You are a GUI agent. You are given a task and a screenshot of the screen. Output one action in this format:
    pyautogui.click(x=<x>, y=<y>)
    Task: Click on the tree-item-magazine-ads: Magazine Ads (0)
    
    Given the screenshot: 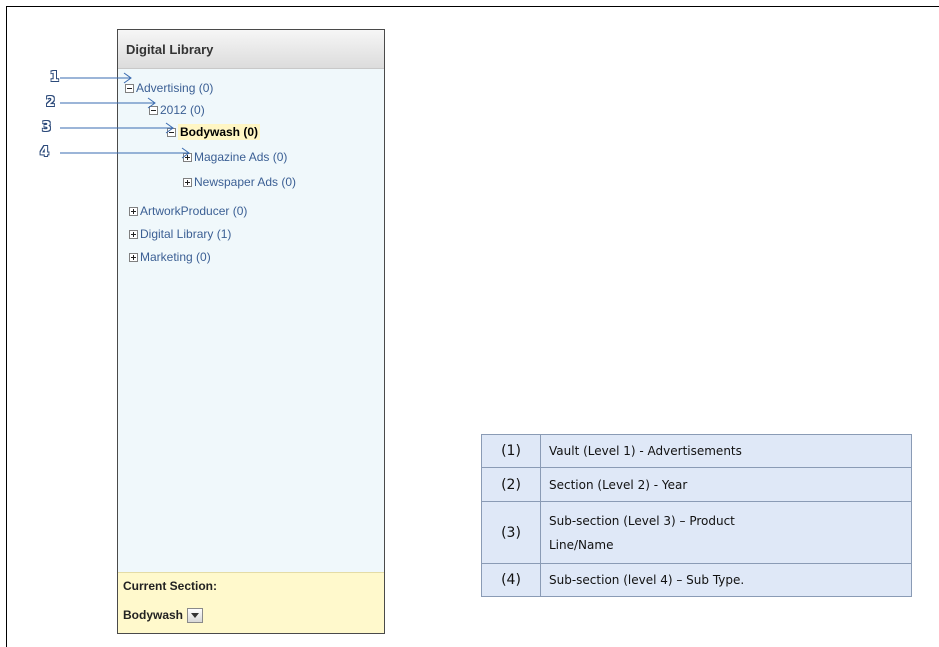 What is the action you would take?
    pyautogui.click(x=235, y=157)
    